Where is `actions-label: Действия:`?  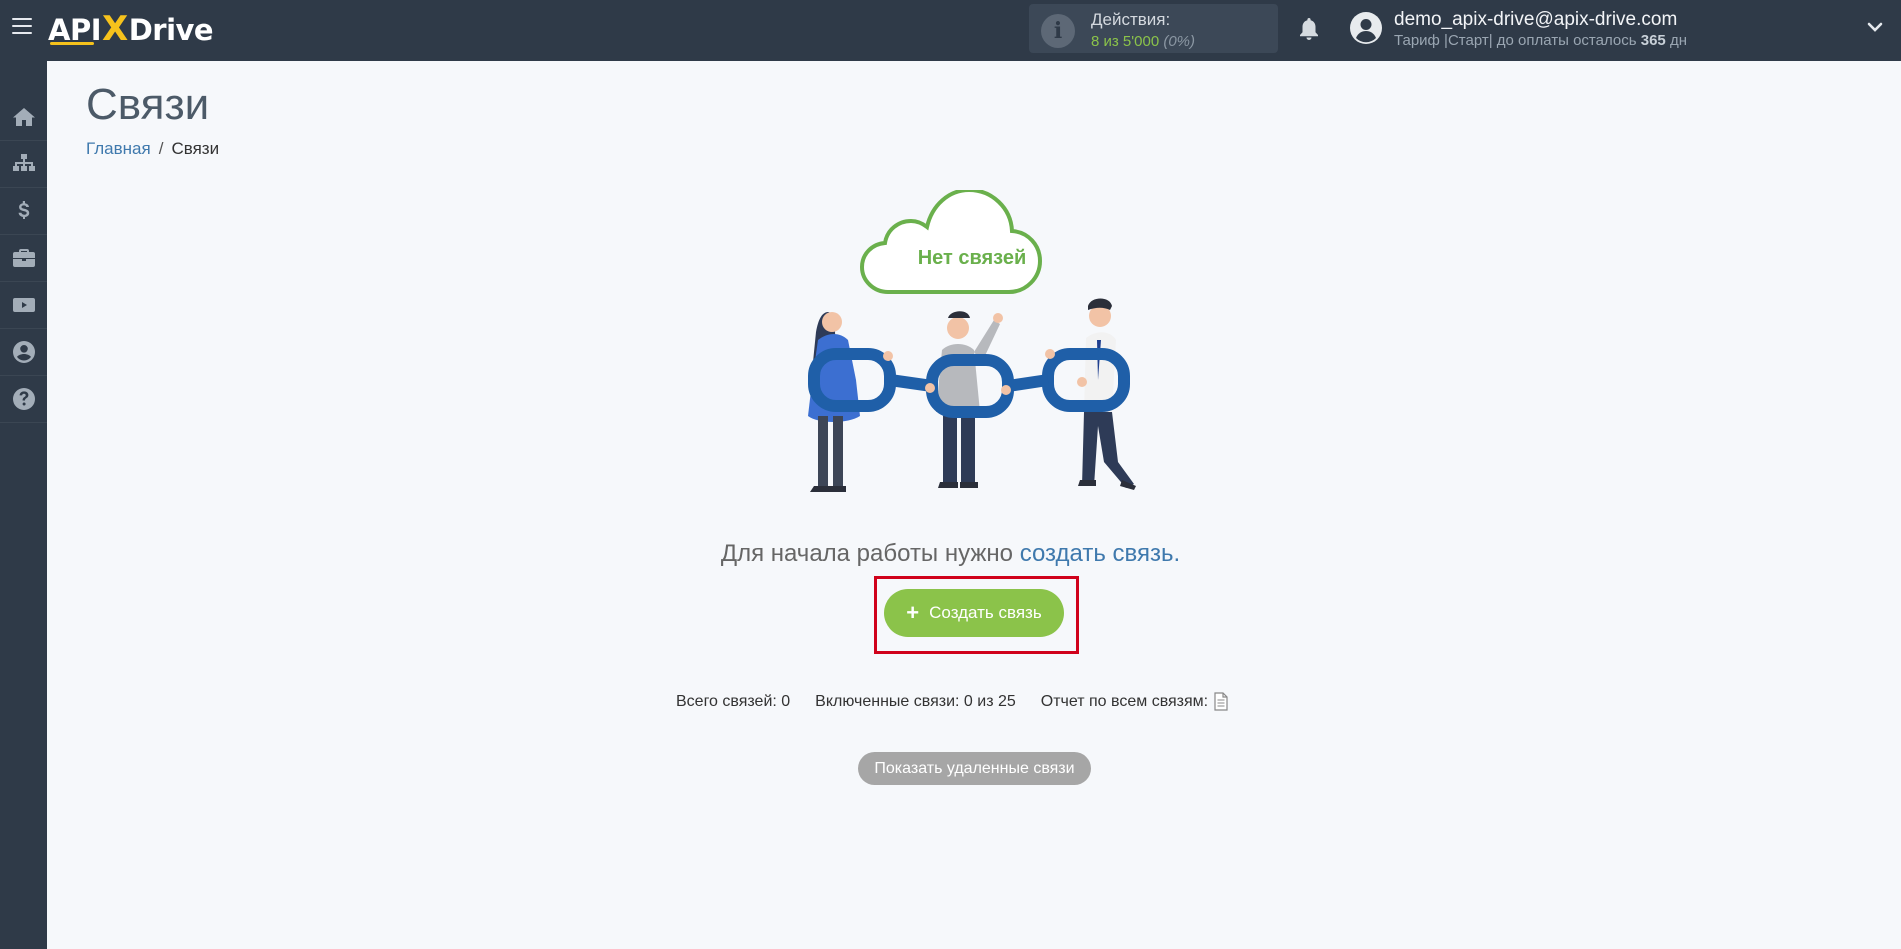 actions-label: Действия: is located at coordinates (1131, 19).